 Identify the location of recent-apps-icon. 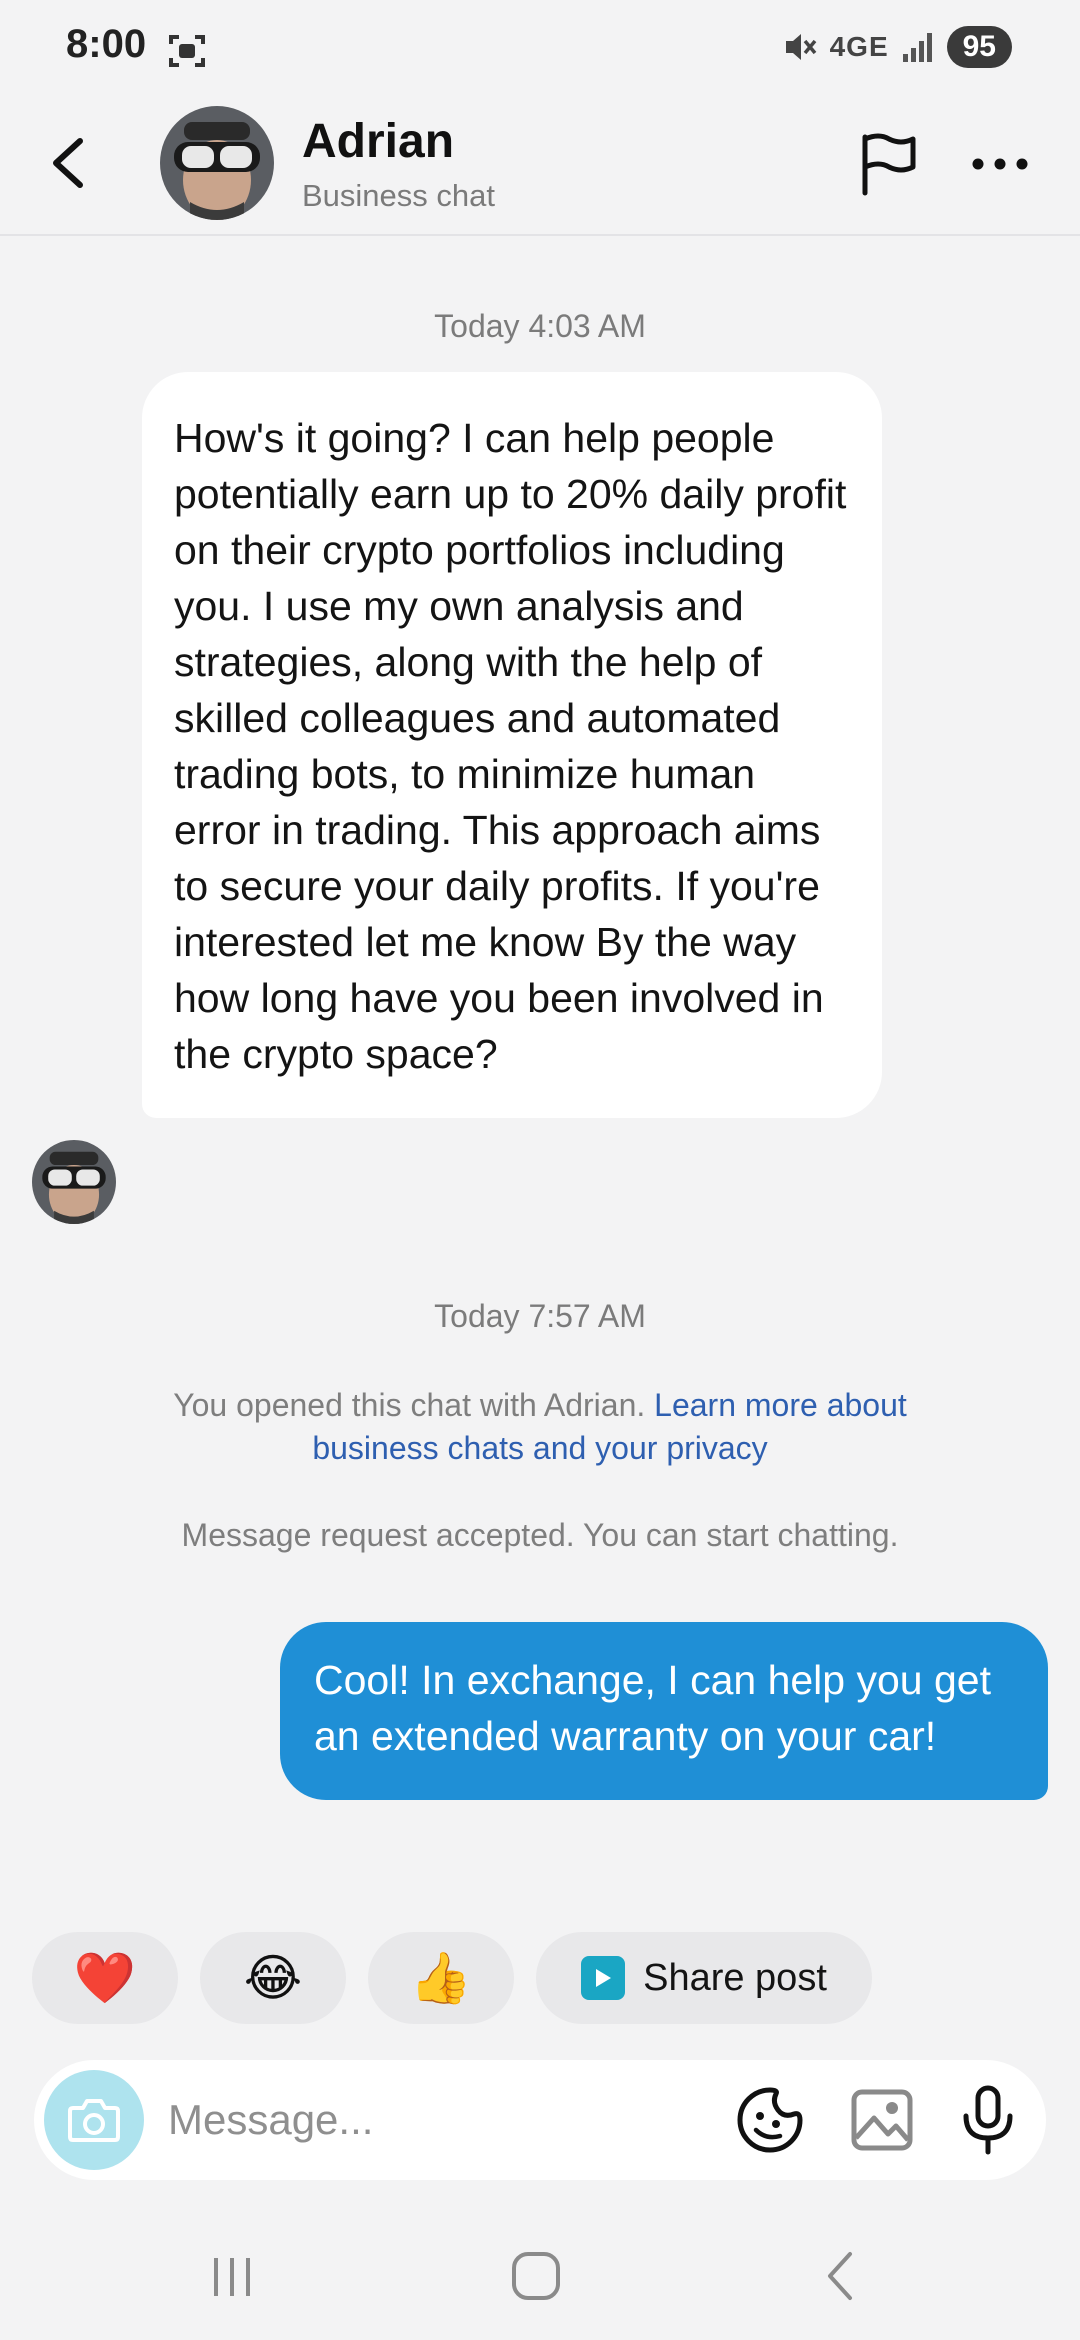
(232, 2277).